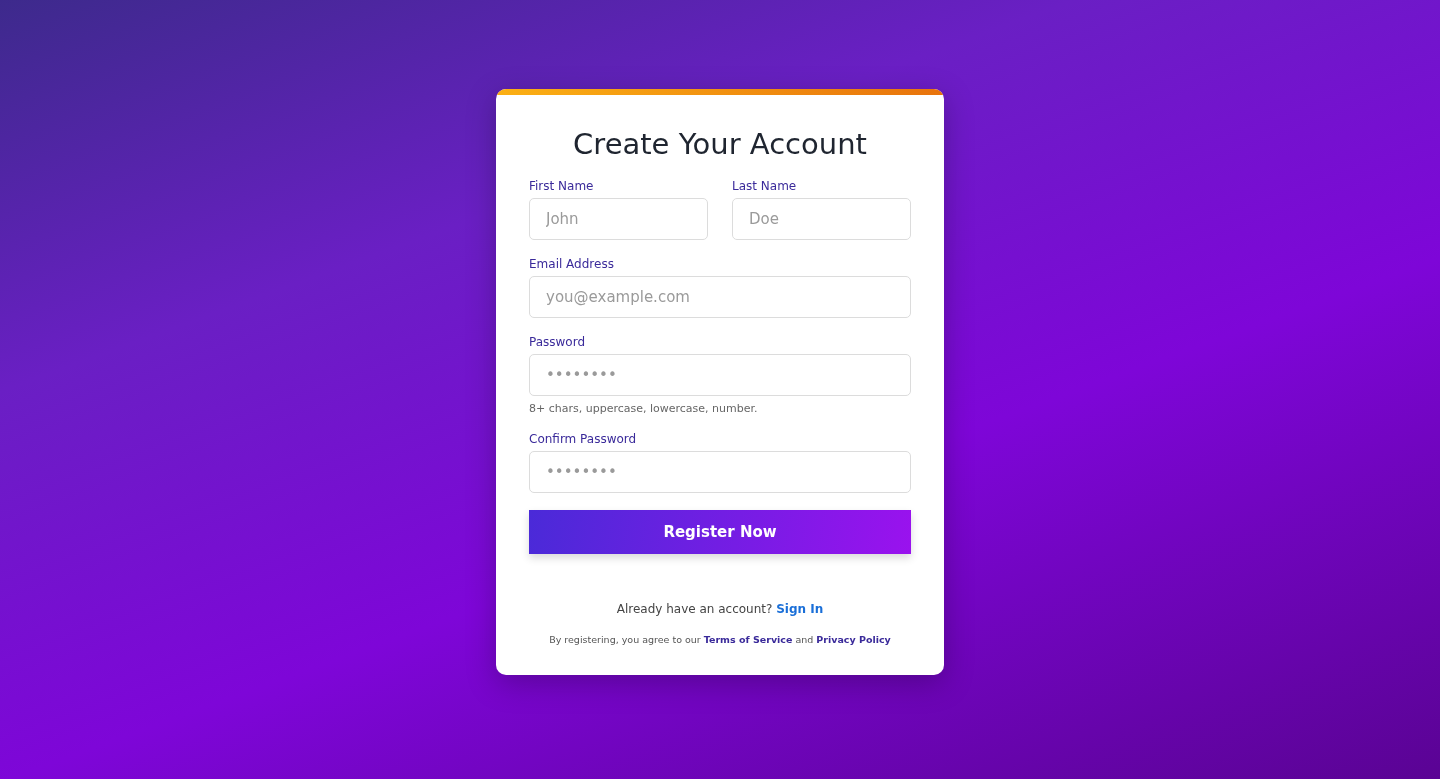 This screenshot has height=779, width=1440. Describe the element at coordinates (821, 219) in the screenshot. I see `input-field: Doe` at that location.